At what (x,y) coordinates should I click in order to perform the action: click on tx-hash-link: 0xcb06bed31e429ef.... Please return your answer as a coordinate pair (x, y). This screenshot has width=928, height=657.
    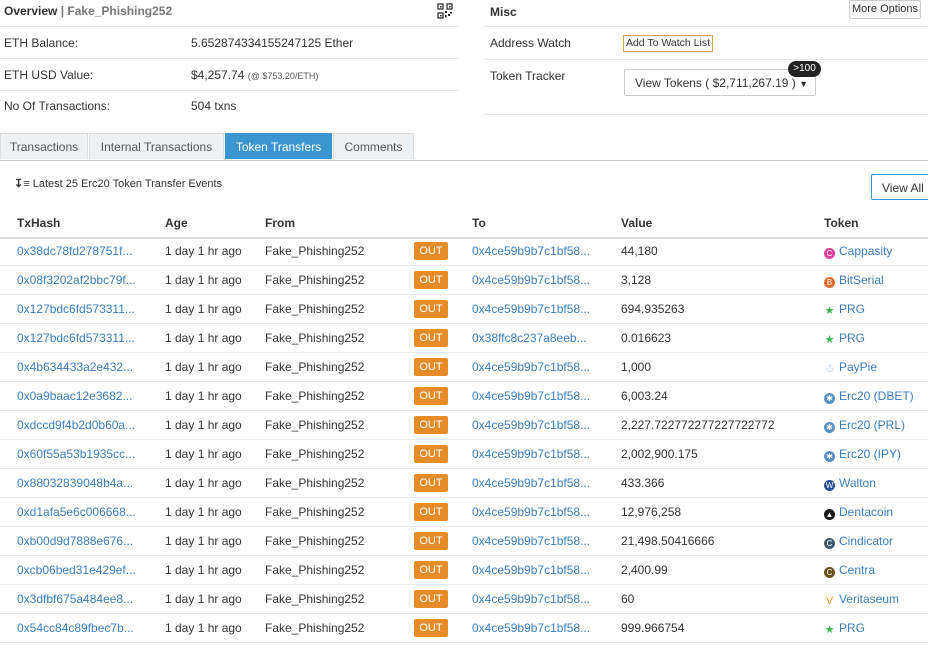
    Looking at the image, I should click on (76, 570).